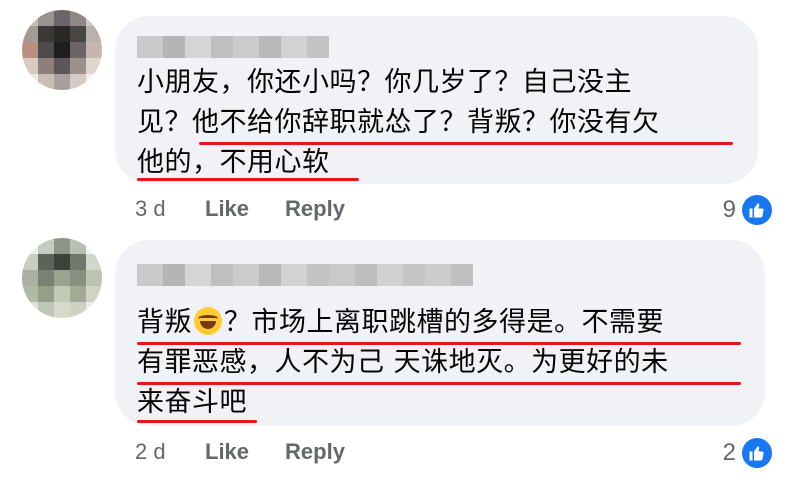 This screenshot has height=482, width=800. What do you see at coordinates (164, 322) in the screenshot?
I see `text-segment: 背叛` at bounding box center [164, 322].